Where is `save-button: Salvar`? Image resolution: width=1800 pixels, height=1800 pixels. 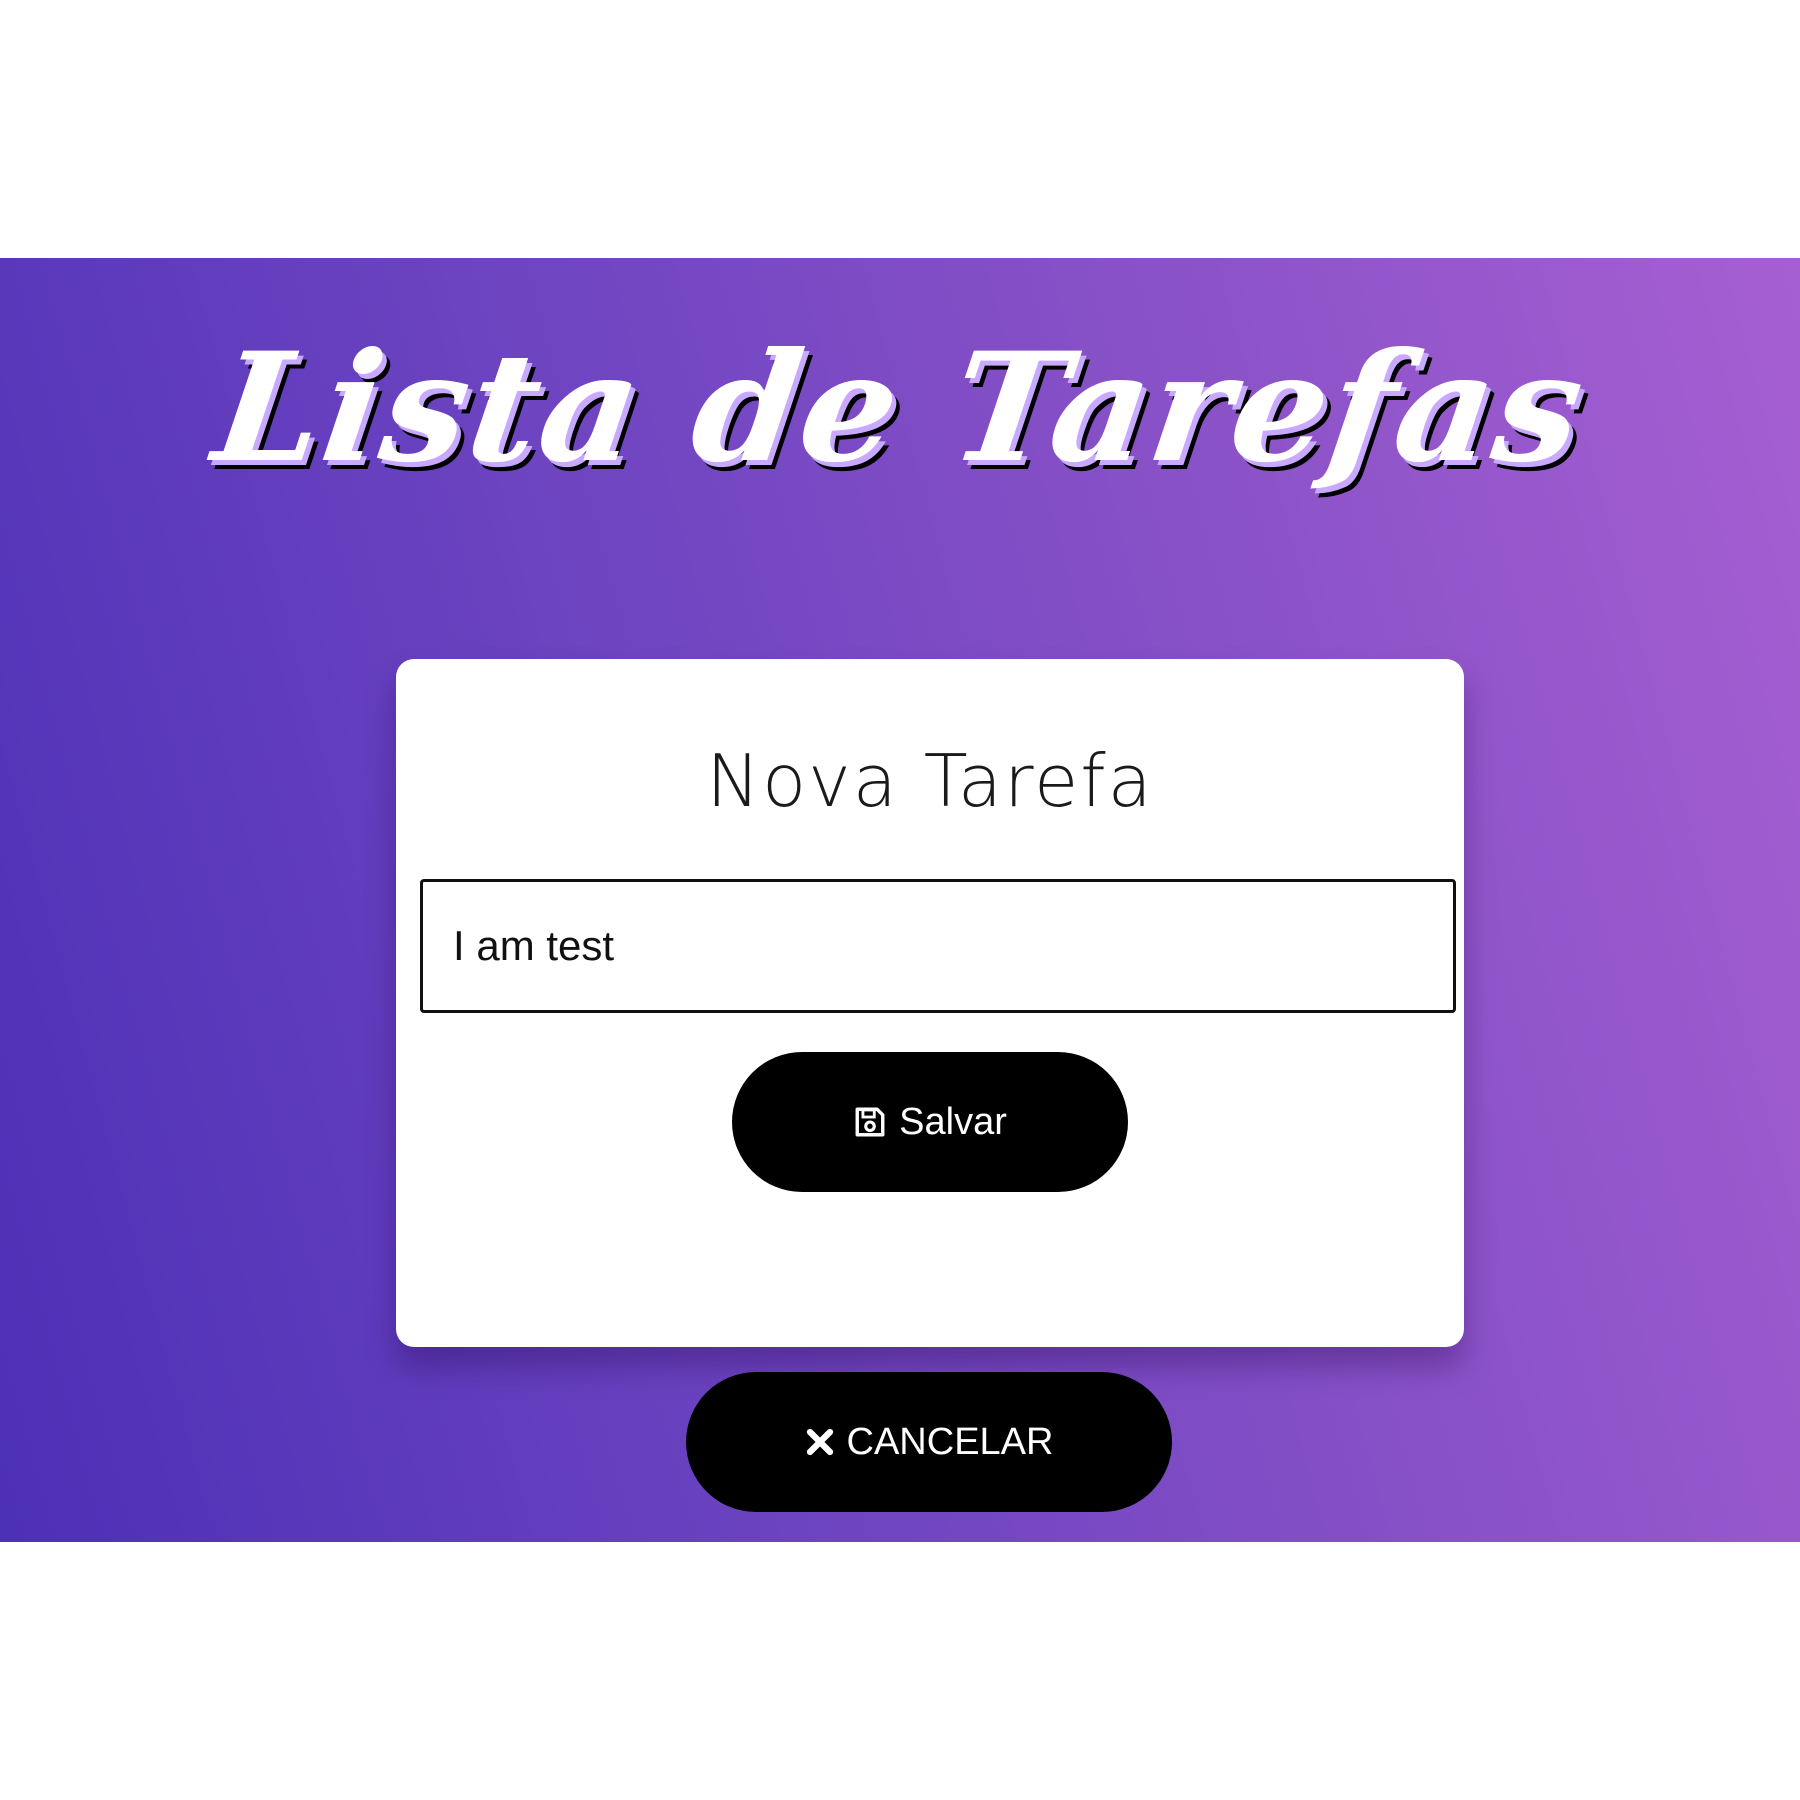 save-button: Salvar is located at coordinates (930, 1122).